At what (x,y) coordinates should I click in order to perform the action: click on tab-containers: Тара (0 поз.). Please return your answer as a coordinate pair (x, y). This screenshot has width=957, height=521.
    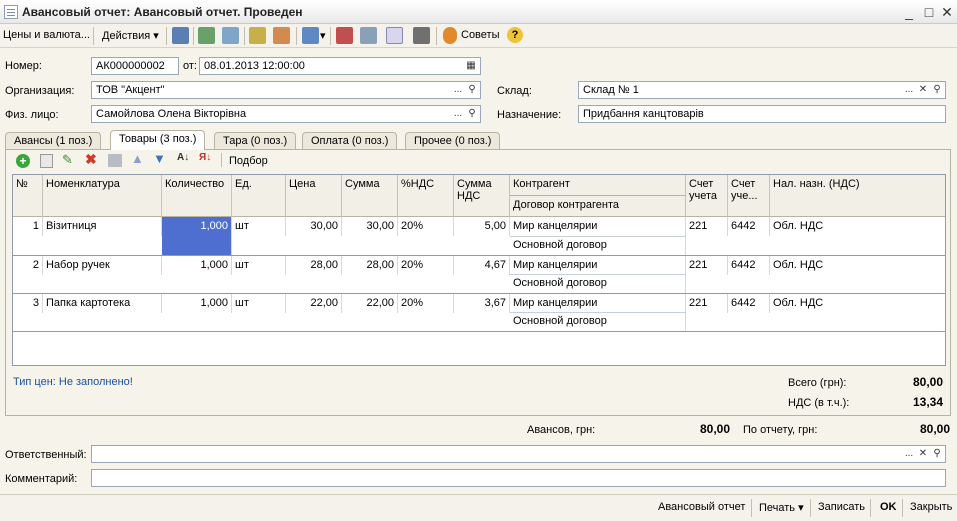
    Looking at the image, I should click on (255, 140).